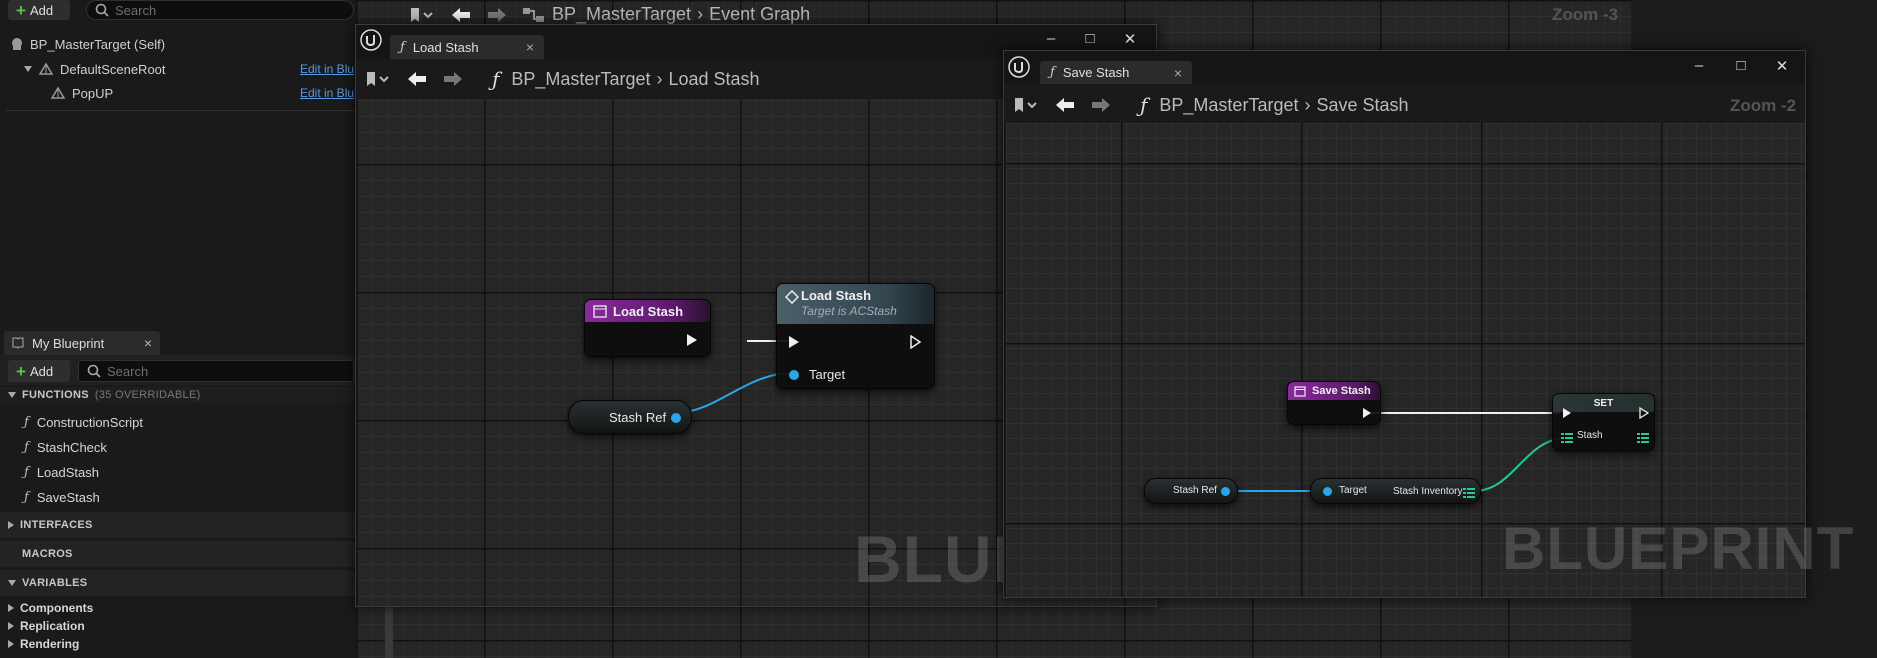 The height and width of the screenshot is (658, 1877). Describe the element at coordinates (1341, 391) in the screenshot. I see `function-entry-title: Save Stash` at that location.